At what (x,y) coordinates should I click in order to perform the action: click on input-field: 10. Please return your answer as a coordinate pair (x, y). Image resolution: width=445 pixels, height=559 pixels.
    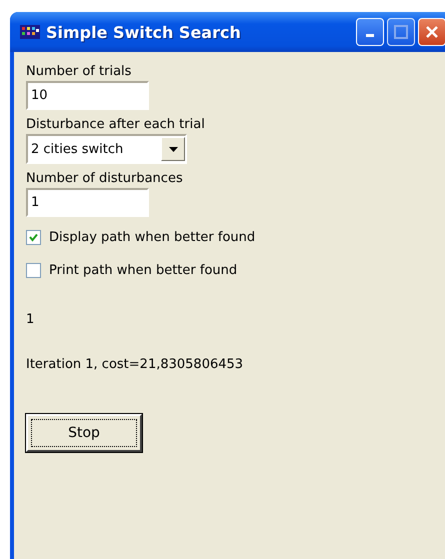
    Looking at the image, I should click on (87, 95).